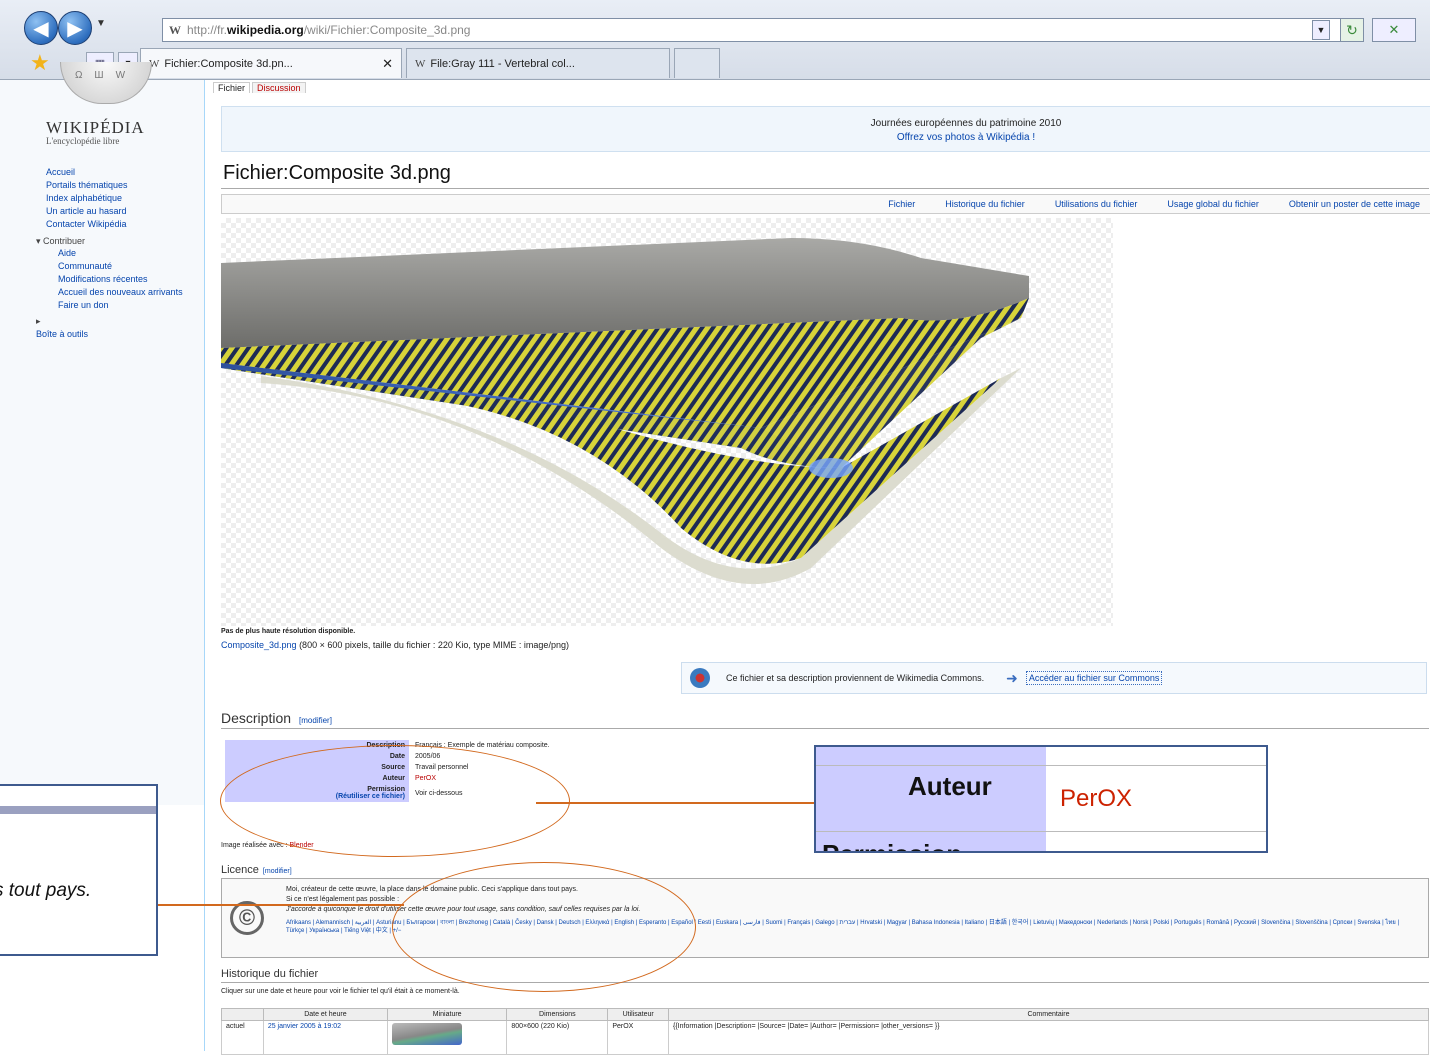  Describe the element at coordinates (395, 801) in the screenshot. I see `highlight-ellipse-author` at that location.